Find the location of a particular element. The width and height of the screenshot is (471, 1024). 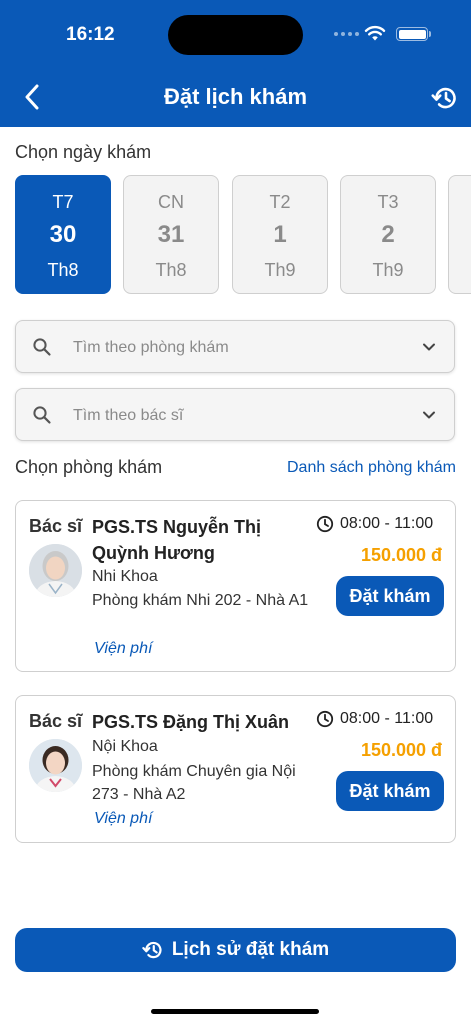

booking-history-button: Lịch sử đặt khám is located at coordinates (235, 950).